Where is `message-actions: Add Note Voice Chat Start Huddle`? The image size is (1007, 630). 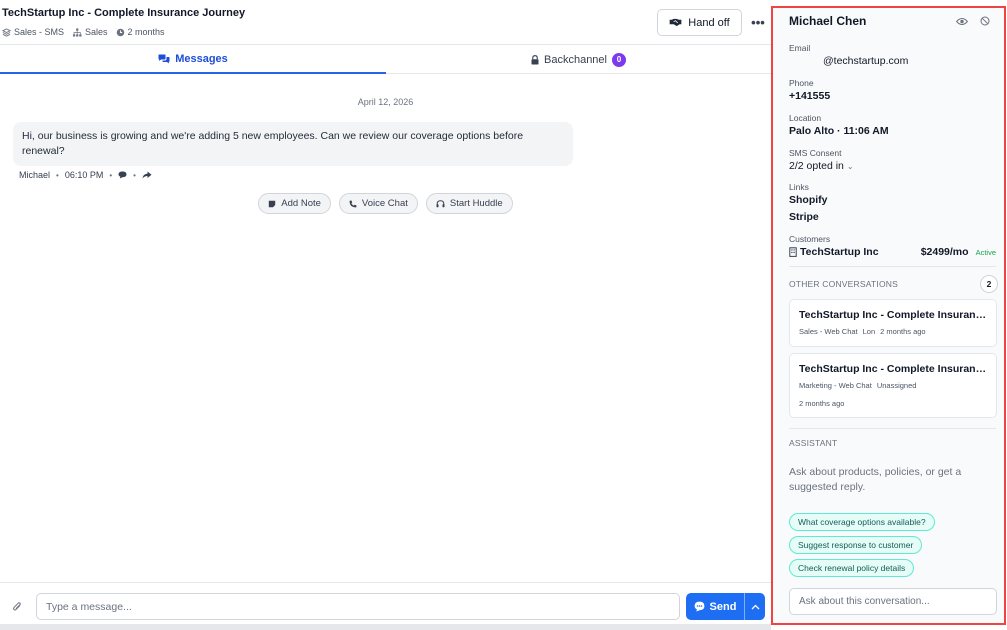
message-actions: Add Note Voice Chat Start Huddle is located at coordinates (385, 203).